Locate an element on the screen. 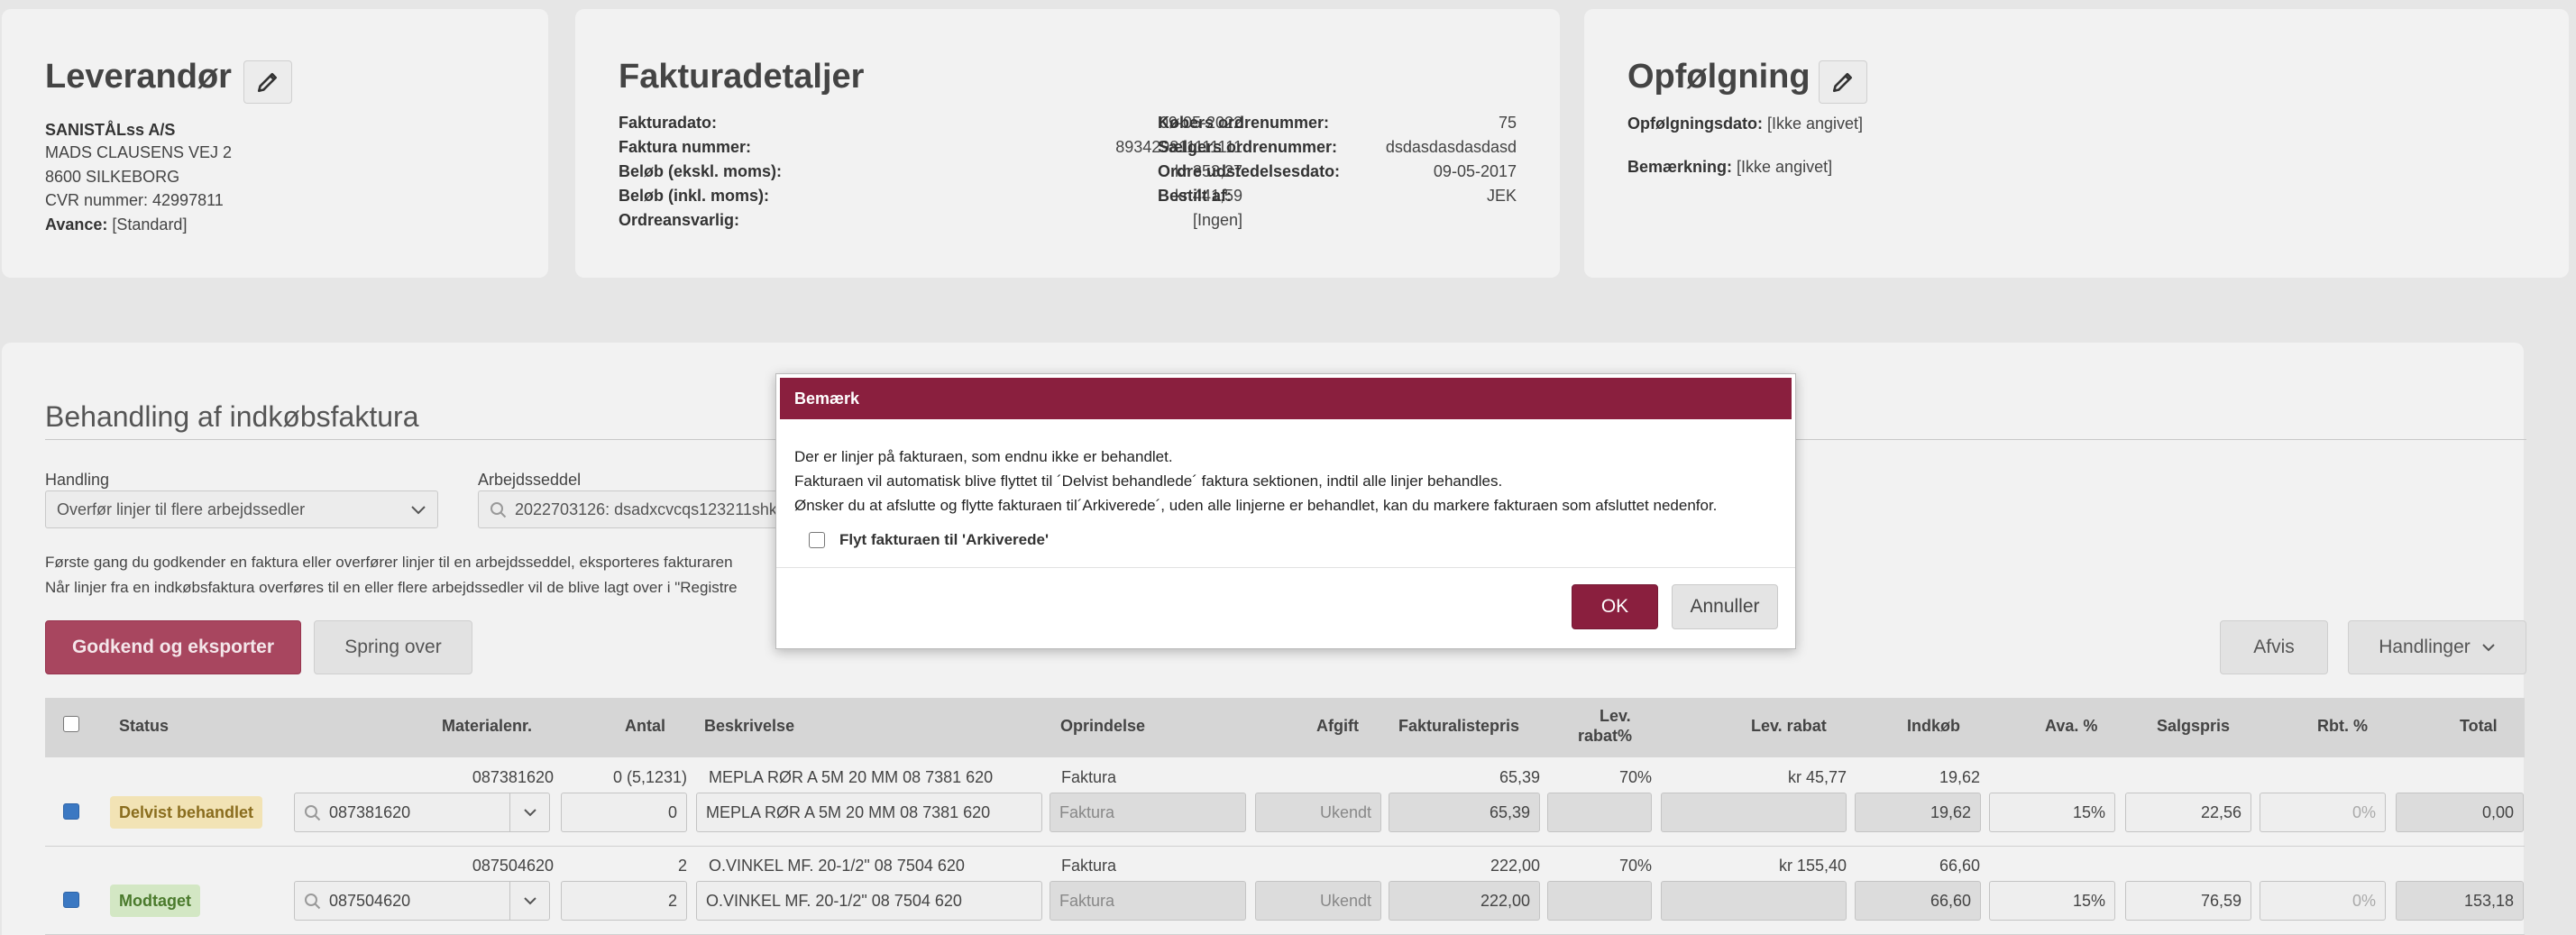 The image size is (2576, 935). listprice-field: 65,39 is located at coordinates (1464, 812).